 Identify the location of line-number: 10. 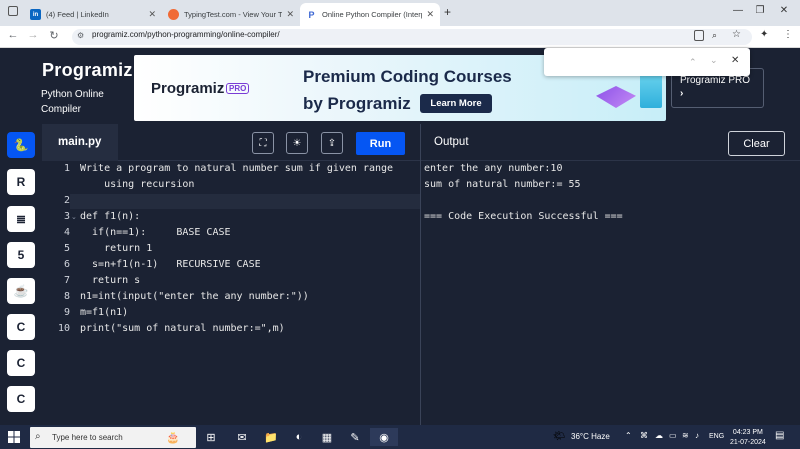
(63, 328).